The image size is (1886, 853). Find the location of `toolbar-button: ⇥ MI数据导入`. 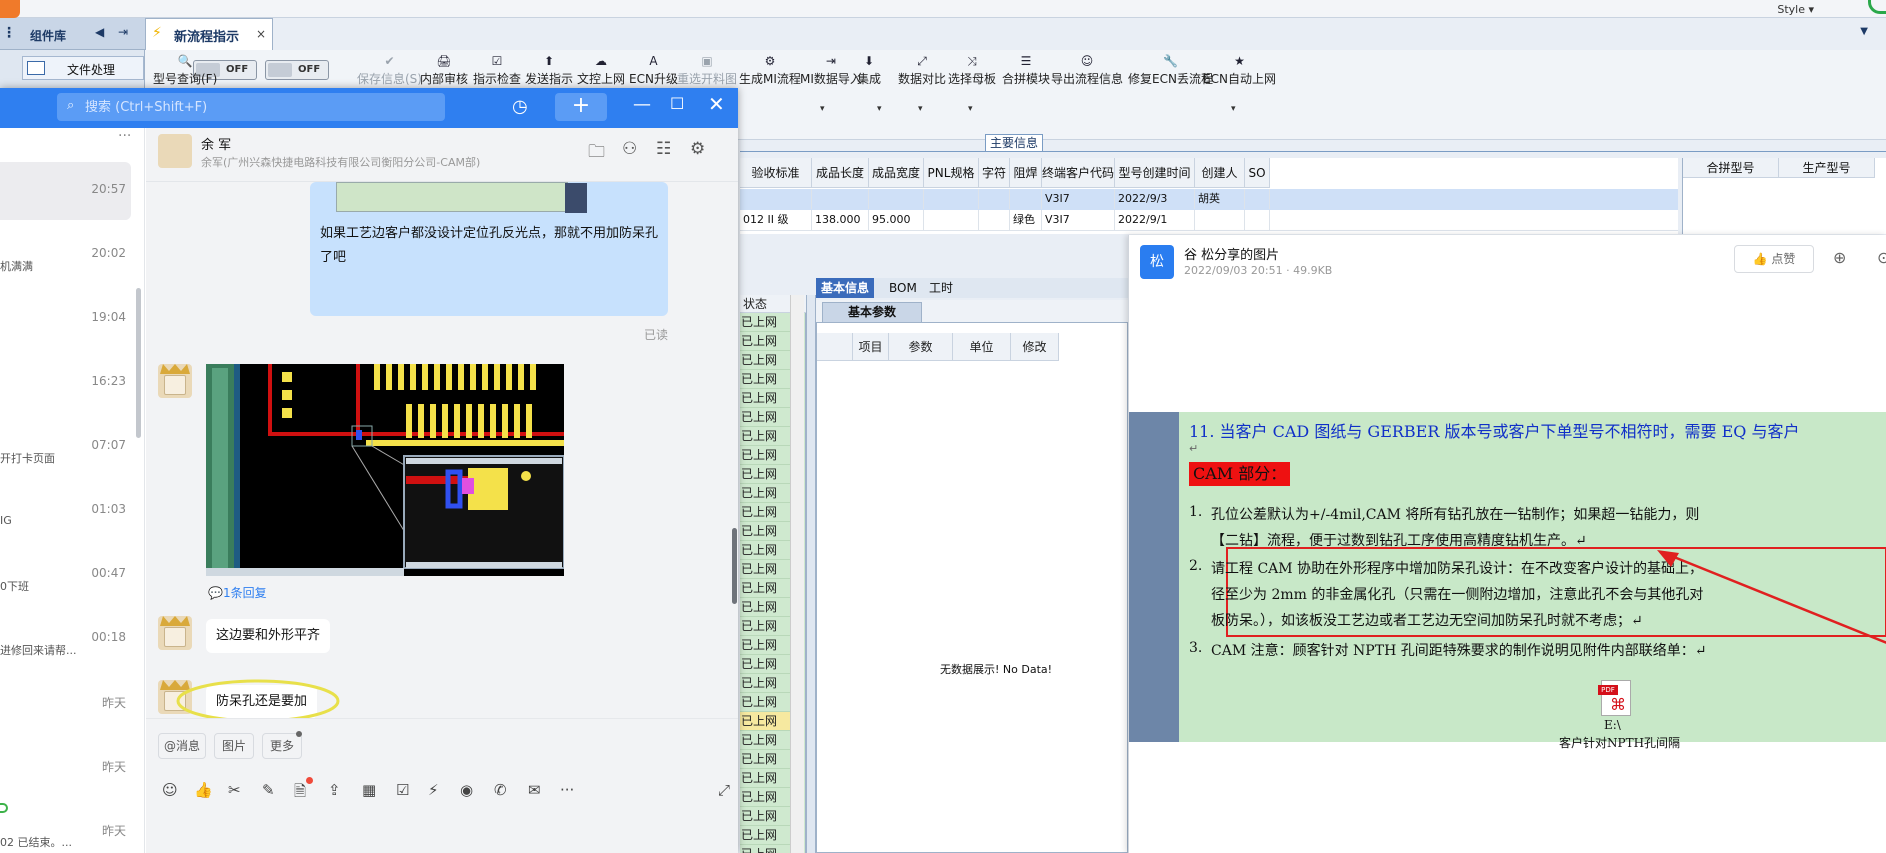

toolbar-button: ⇥ MI数据导入 is located at coordinates (831, 69).